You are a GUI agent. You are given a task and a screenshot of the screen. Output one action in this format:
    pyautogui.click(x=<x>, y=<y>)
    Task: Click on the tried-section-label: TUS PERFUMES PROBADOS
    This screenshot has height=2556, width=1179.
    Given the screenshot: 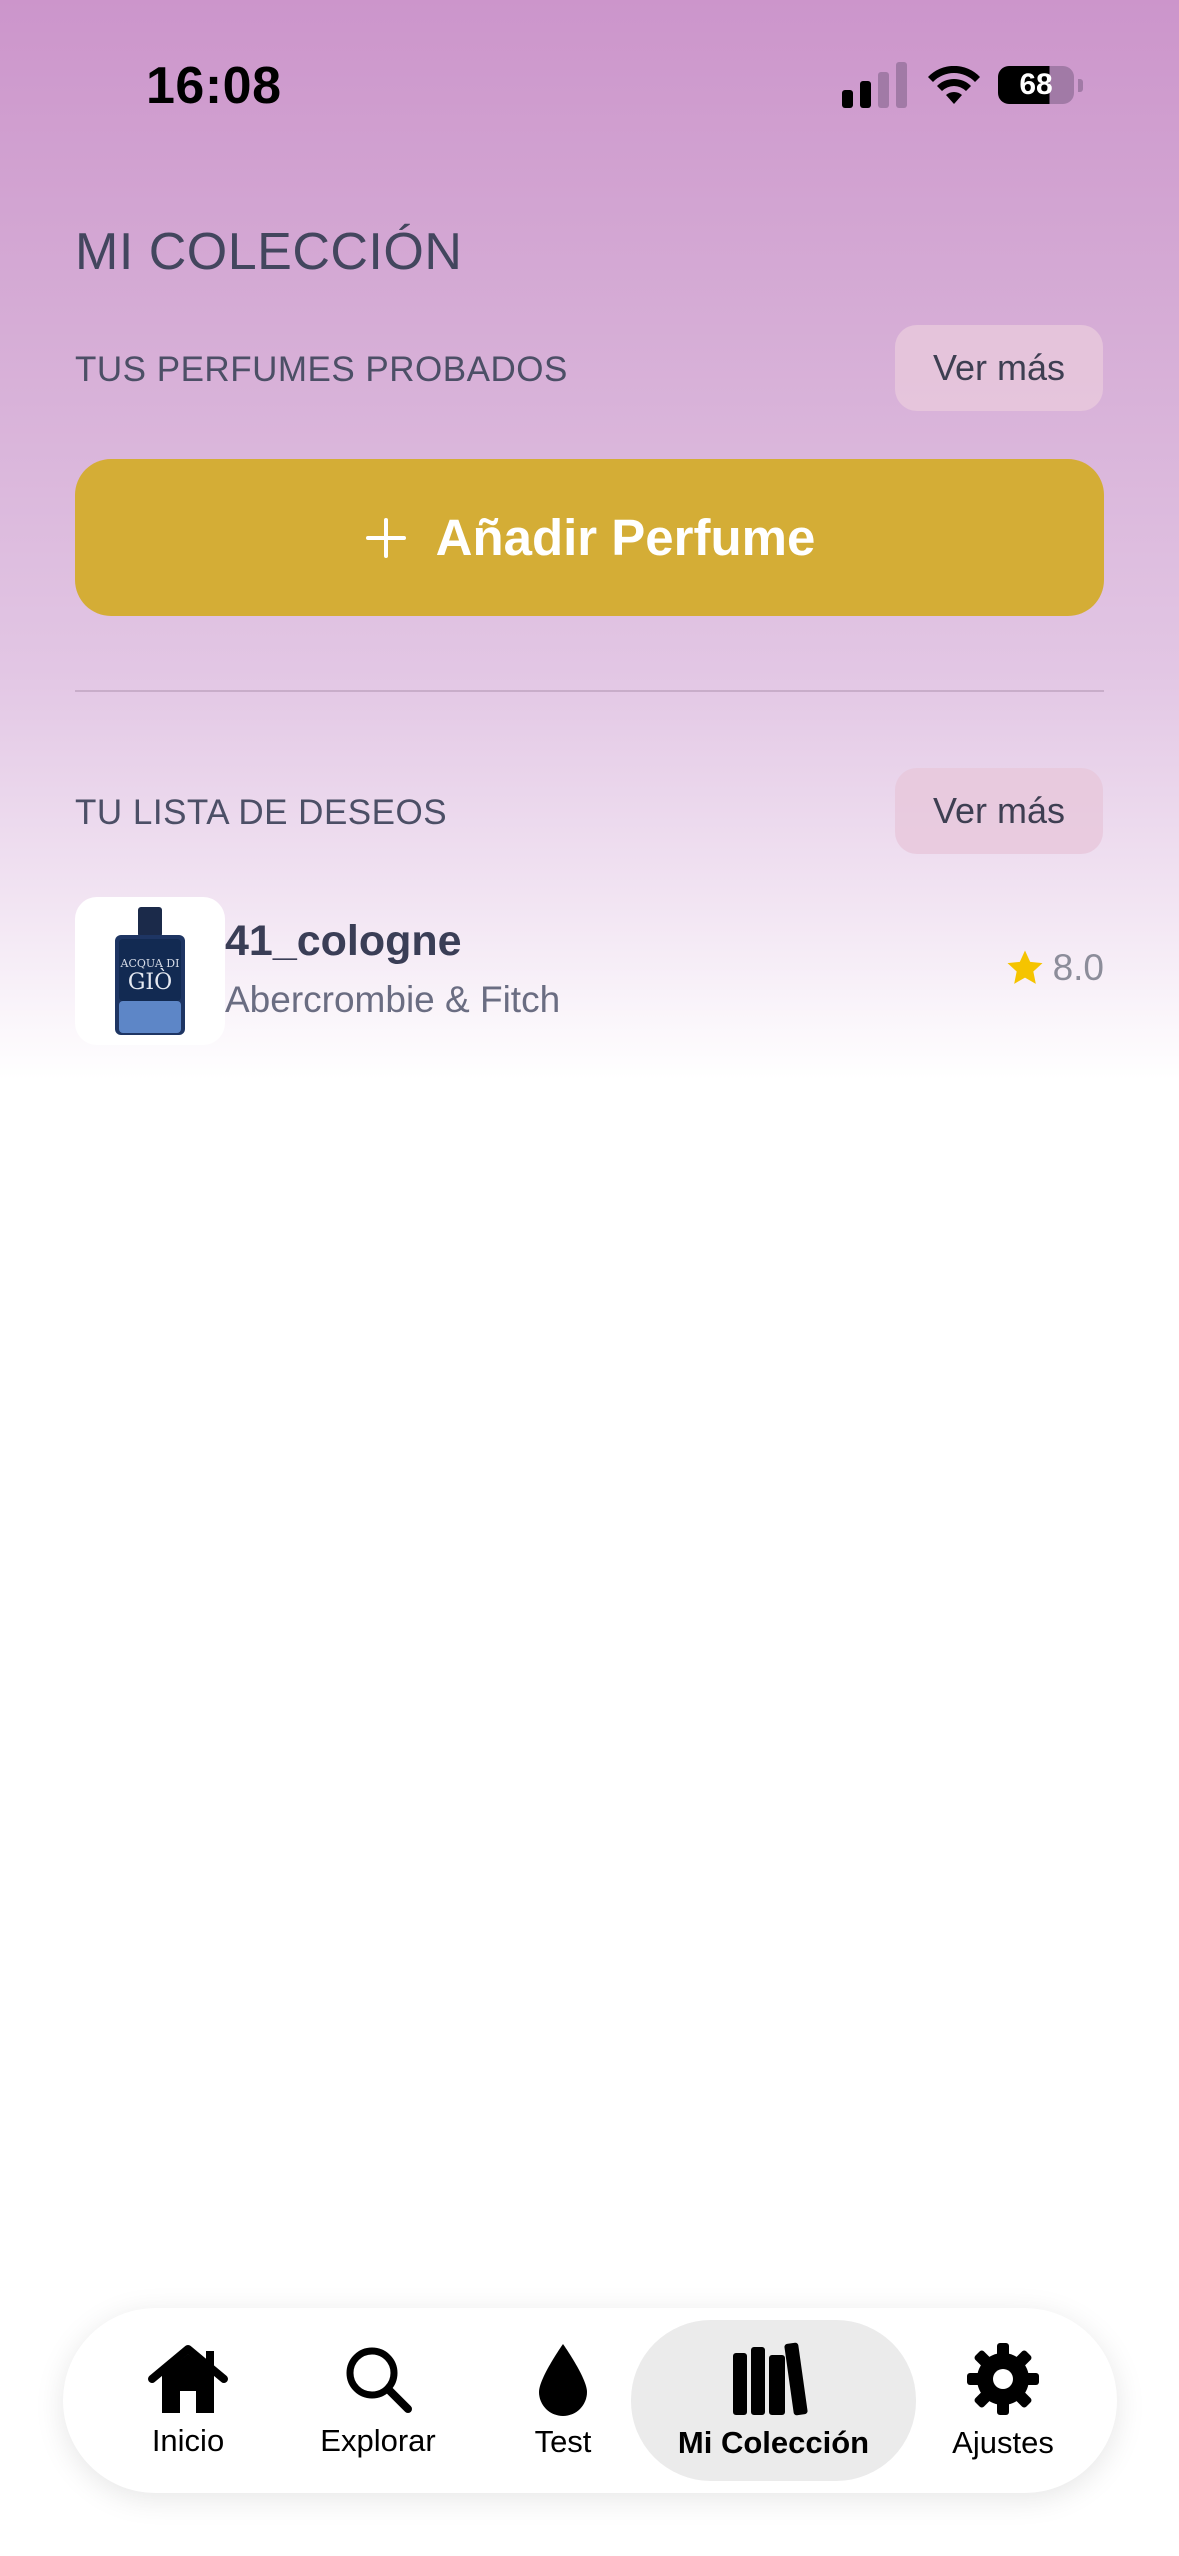 What is the action you would take?
    pyautogui.click(x=321, y=369)
    